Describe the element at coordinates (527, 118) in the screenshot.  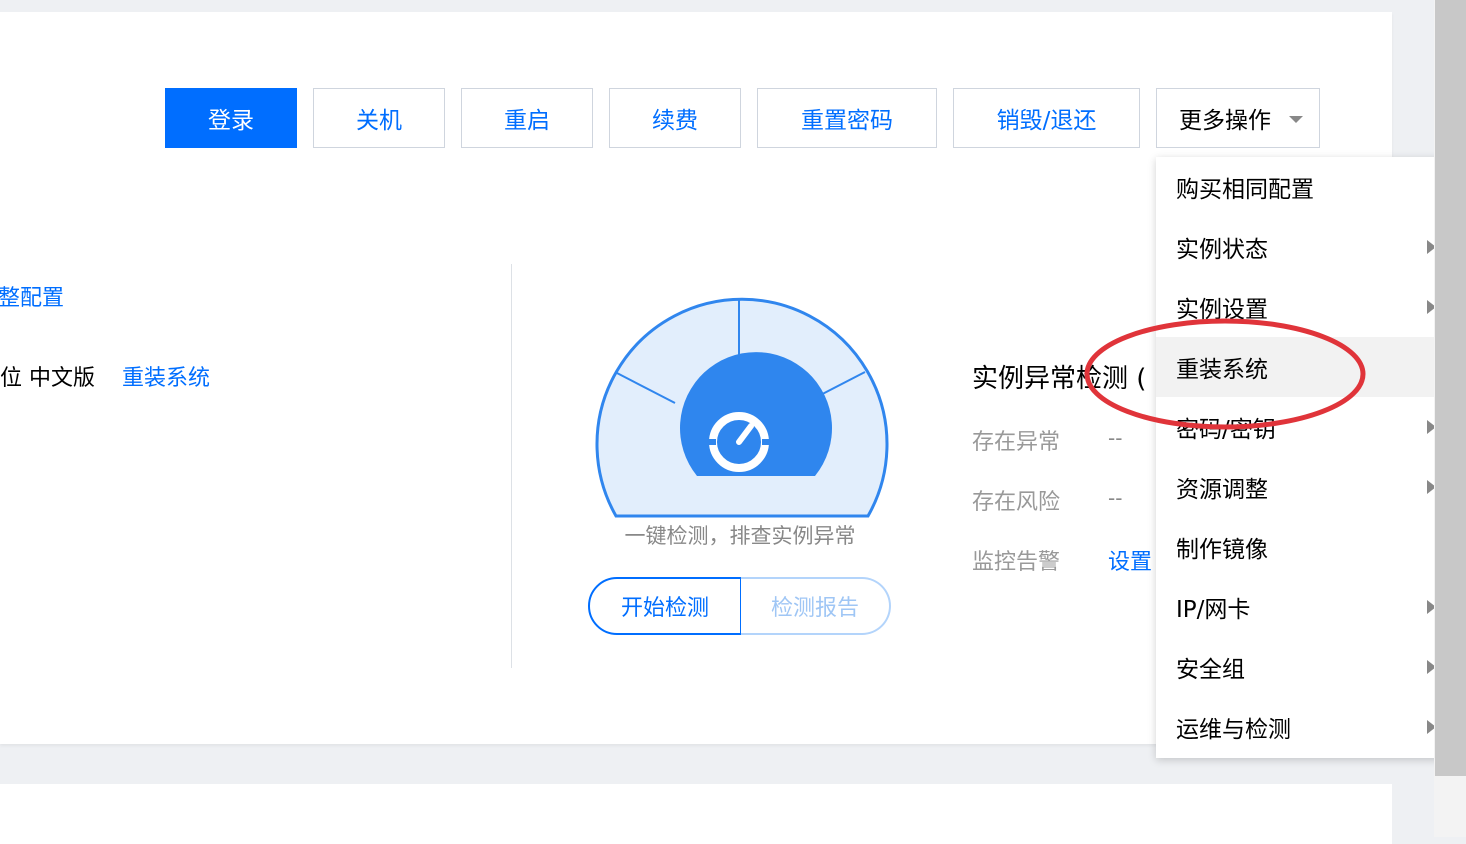
I see `restart-button: 重启` at that location.